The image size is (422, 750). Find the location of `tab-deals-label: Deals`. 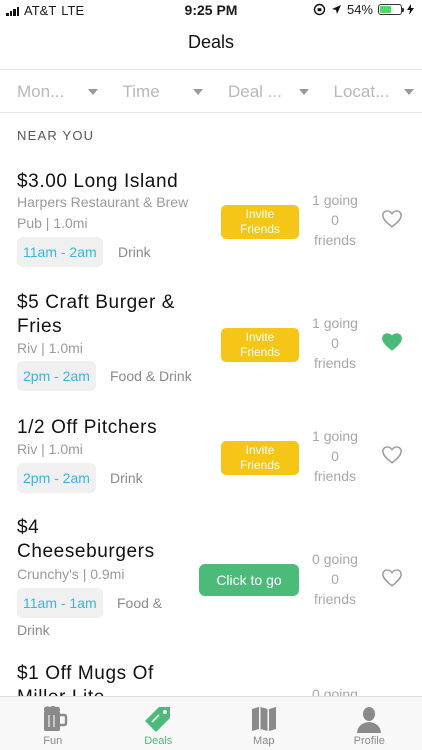

tab-deals-label: Deals is located at coordinates (158, 741).